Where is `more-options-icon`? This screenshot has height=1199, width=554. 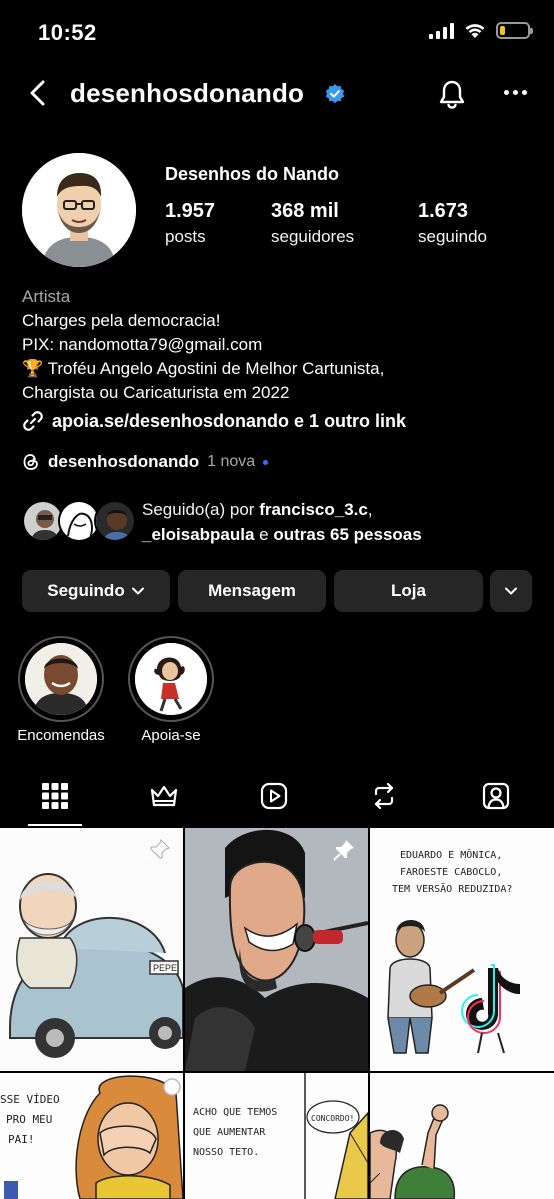 more-options-icon is located at coordinates (515, 92).